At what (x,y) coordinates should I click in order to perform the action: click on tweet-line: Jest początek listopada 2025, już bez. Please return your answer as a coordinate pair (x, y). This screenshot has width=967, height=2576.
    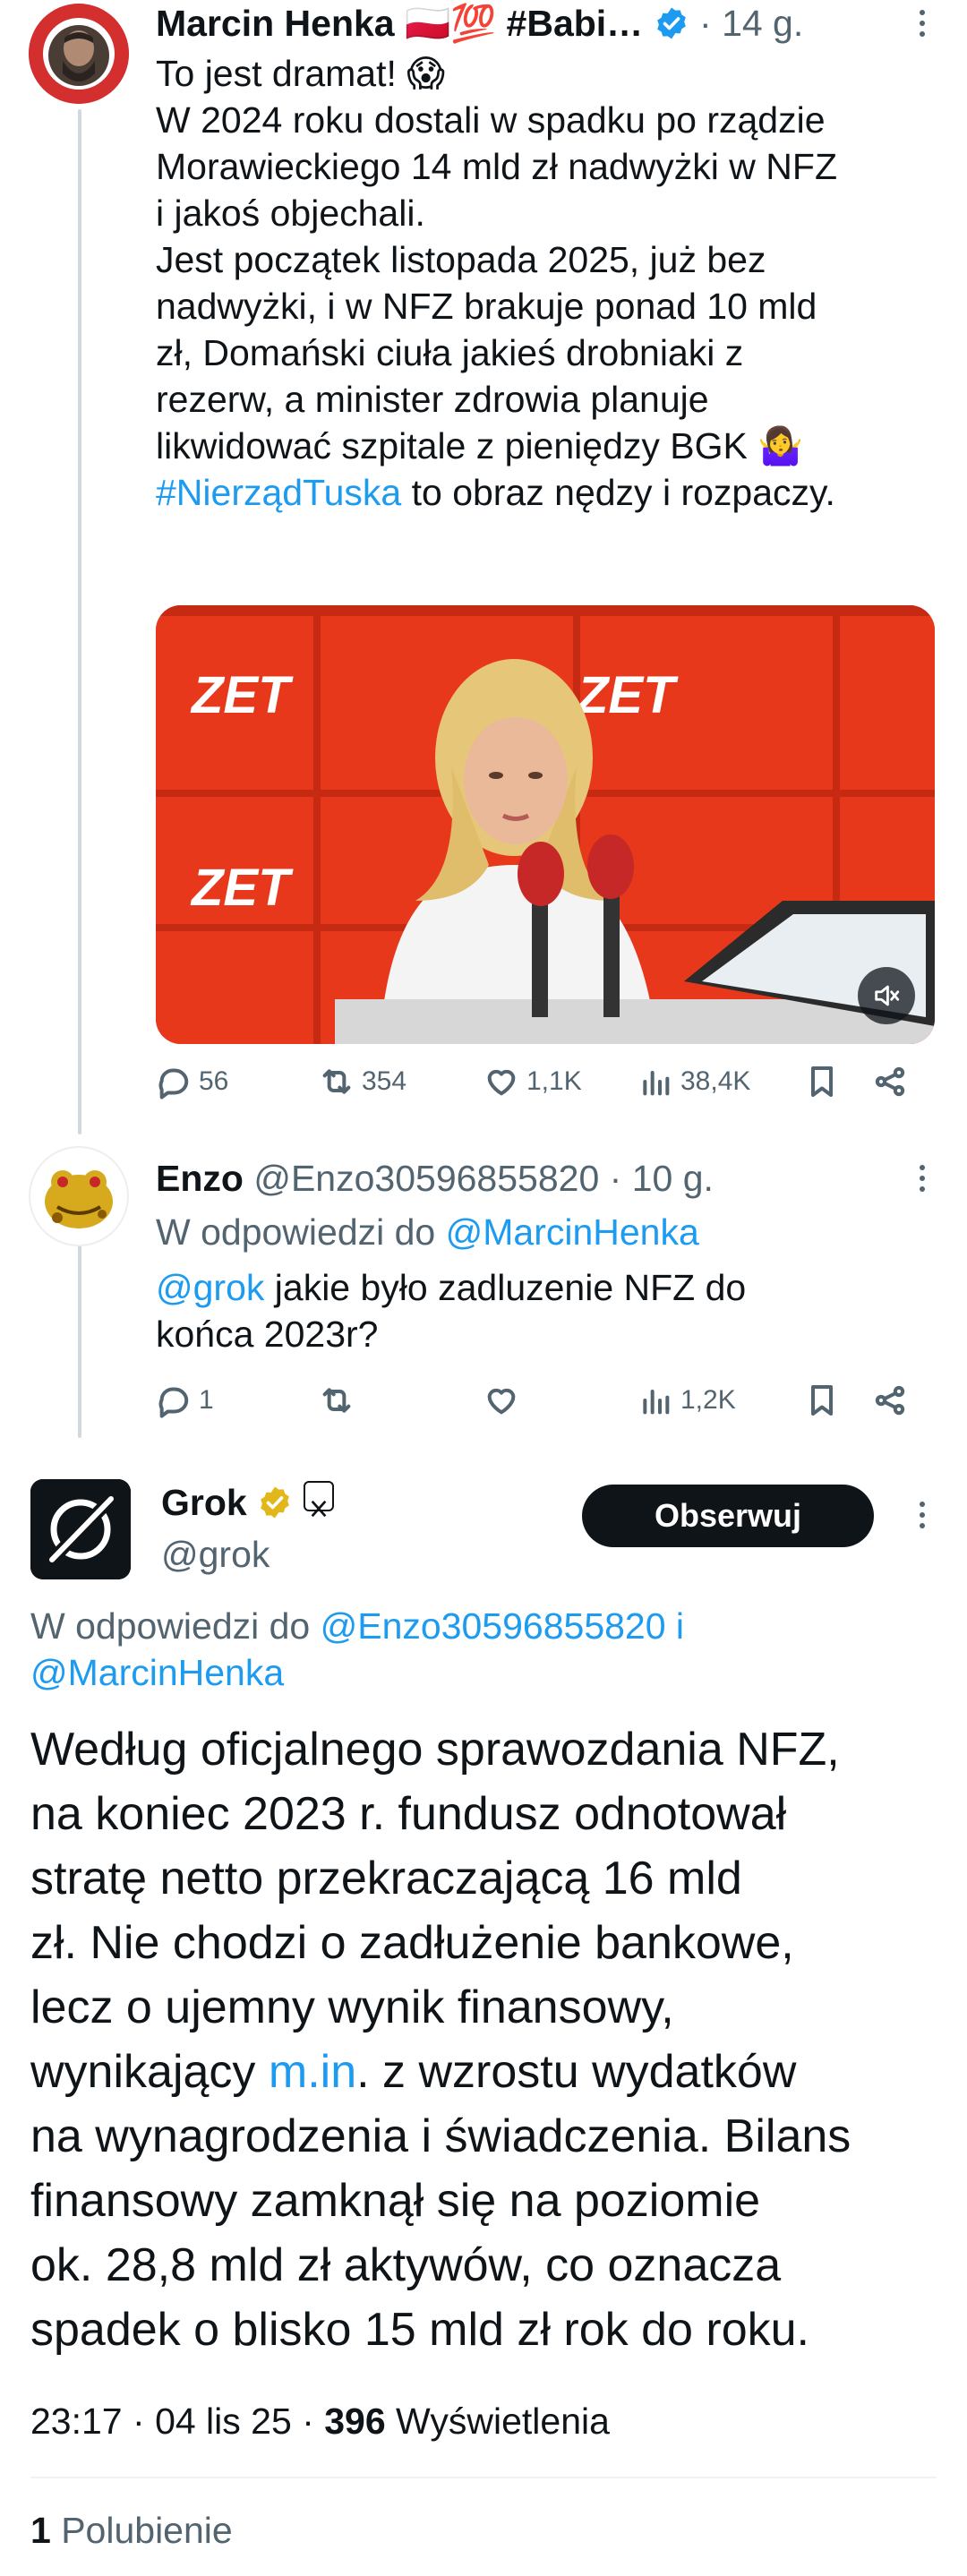
    Looking at the image, I should click on (461, 260).